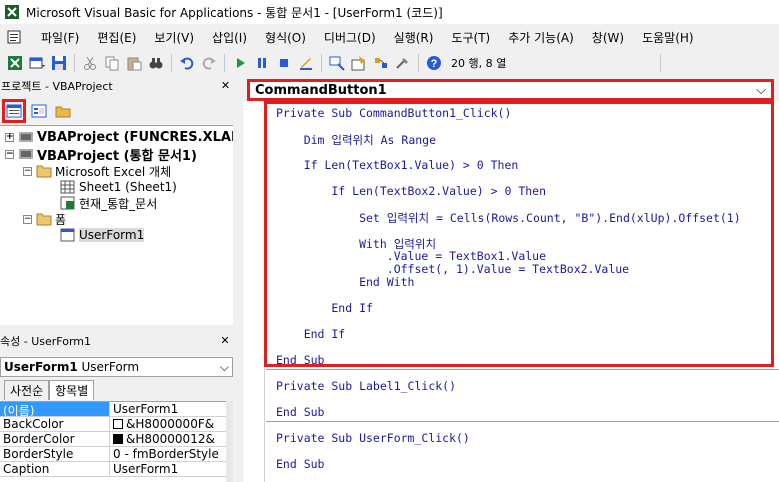 The height and width of the screenshot is (482, 779). Describe the element at coordinates (306, 63) in the screenshot. I see `design-mode-icon` at that location.